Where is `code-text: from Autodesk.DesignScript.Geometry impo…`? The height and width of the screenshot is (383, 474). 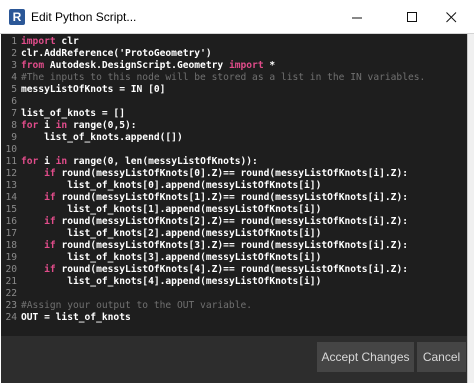 code-text: from Autodesk.DesignScript.Geometry impo… is located at coordinates (148, 66).